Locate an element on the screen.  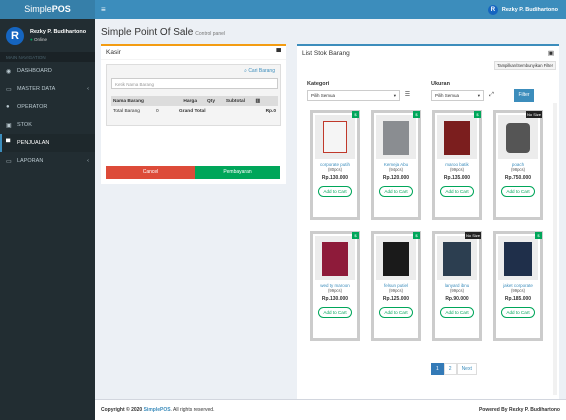
product-price: Rp.120.000 is located at coordinates (396, 178).